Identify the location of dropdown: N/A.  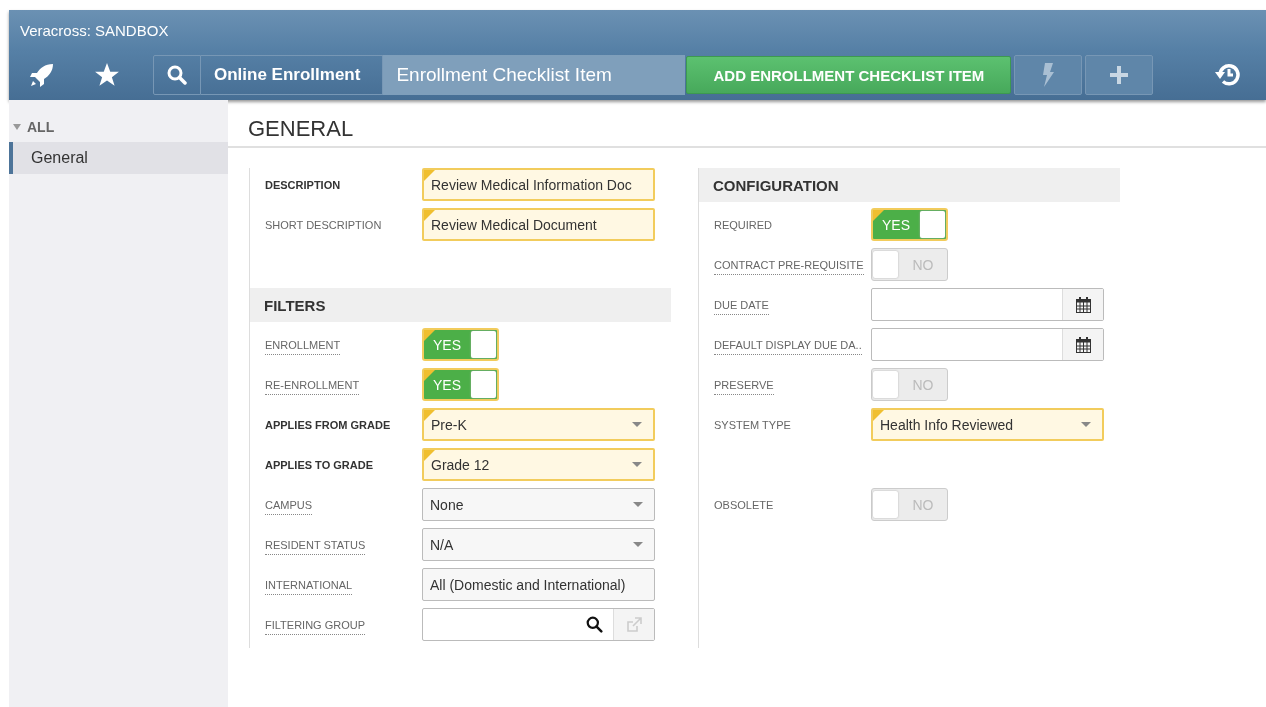
(538, 544).